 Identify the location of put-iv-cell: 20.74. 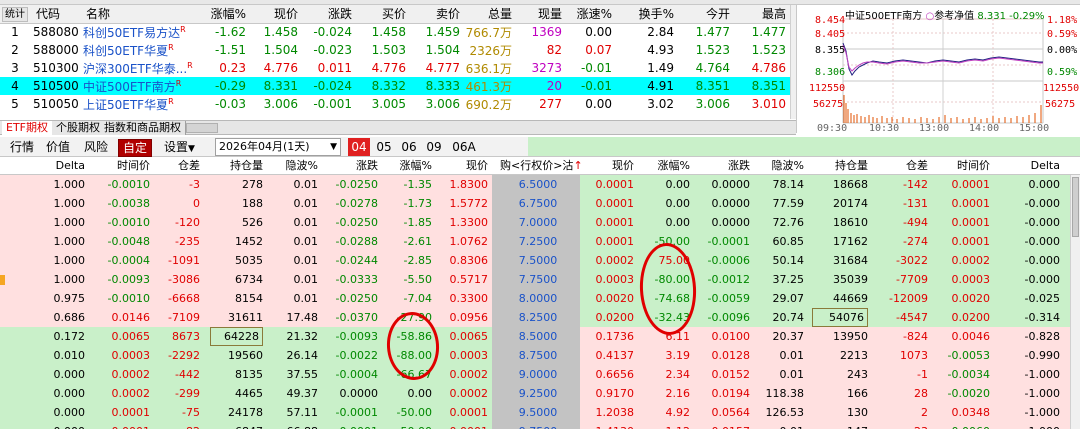
(782, 317).